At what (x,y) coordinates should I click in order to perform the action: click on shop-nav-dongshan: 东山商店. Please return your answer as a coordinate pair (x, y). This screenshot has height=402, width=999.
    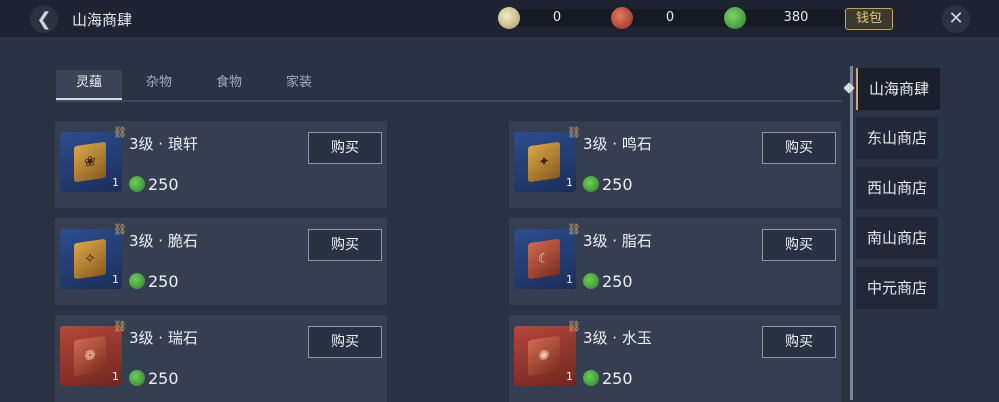
    Looking at the image, I should click on (897, 138).